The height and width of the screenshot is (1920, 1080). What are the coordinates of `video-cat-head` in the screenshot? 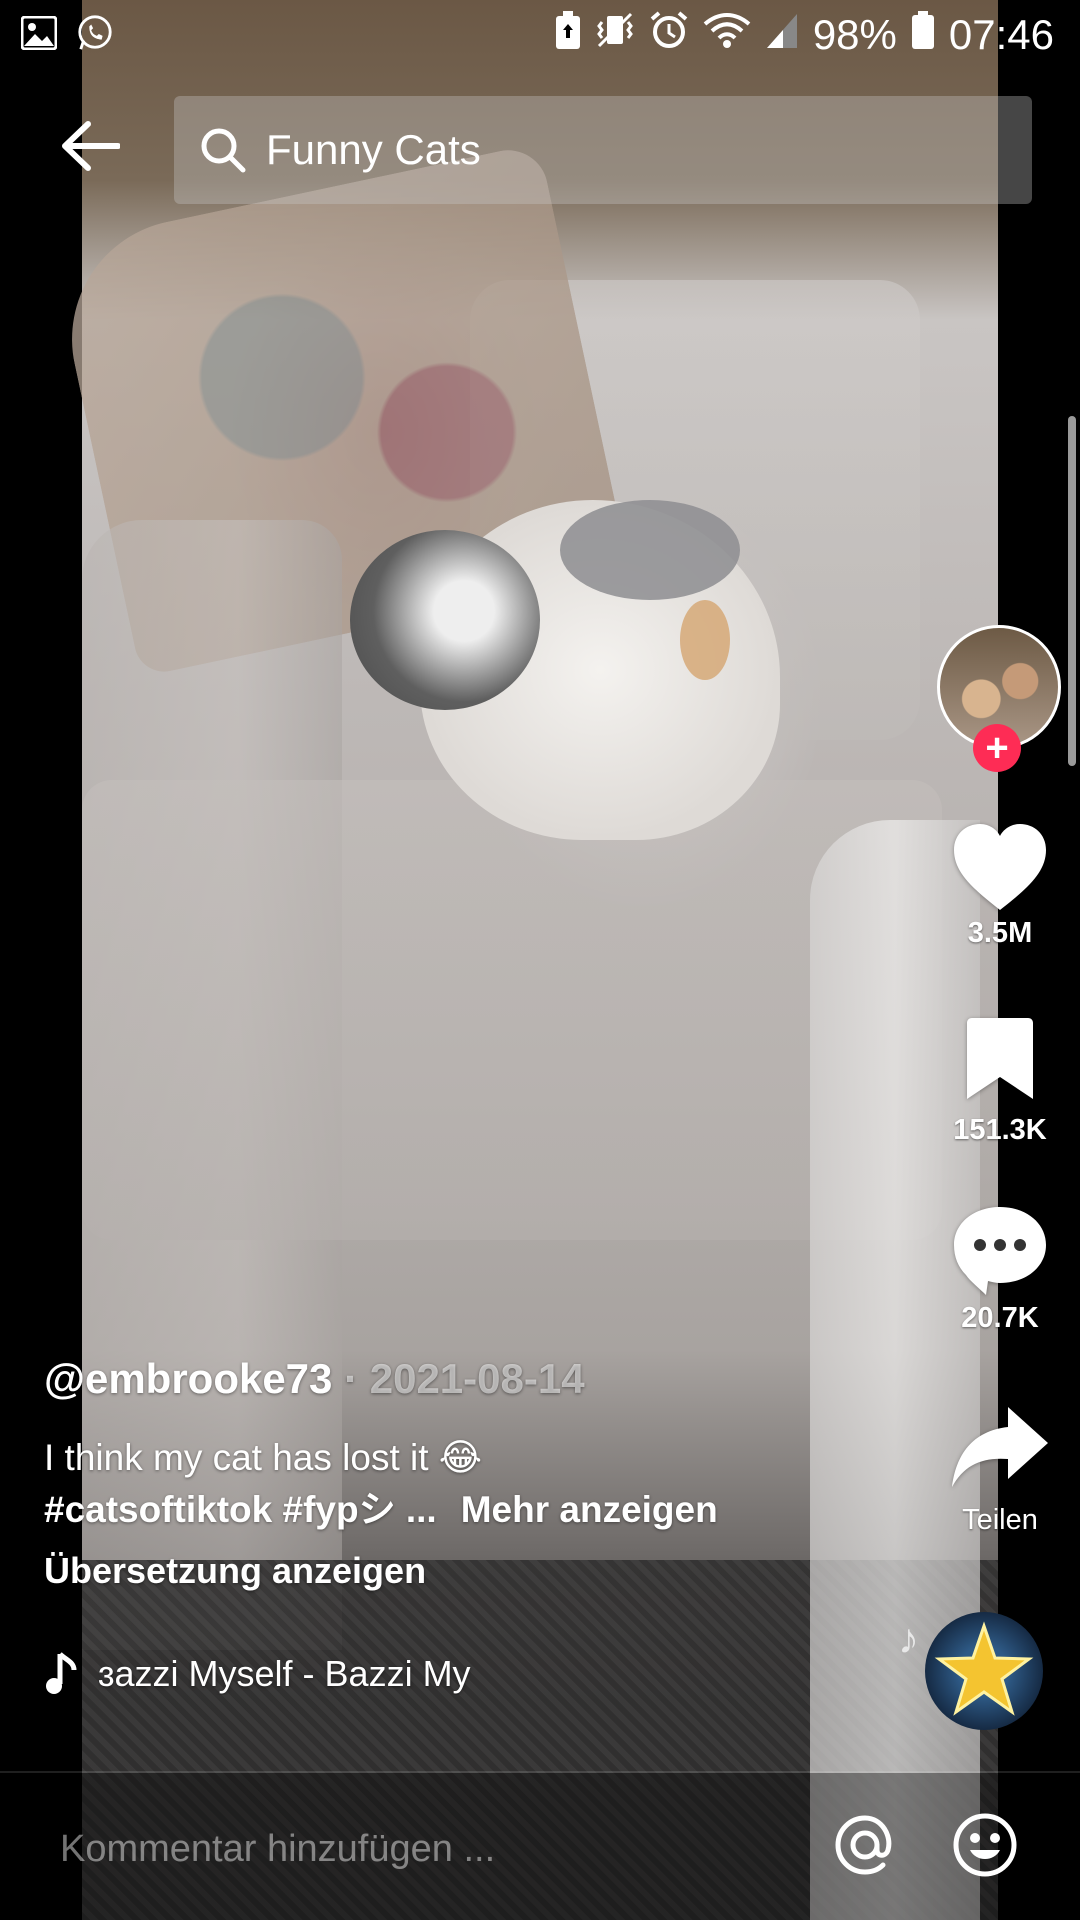 It's located at (445, 620).